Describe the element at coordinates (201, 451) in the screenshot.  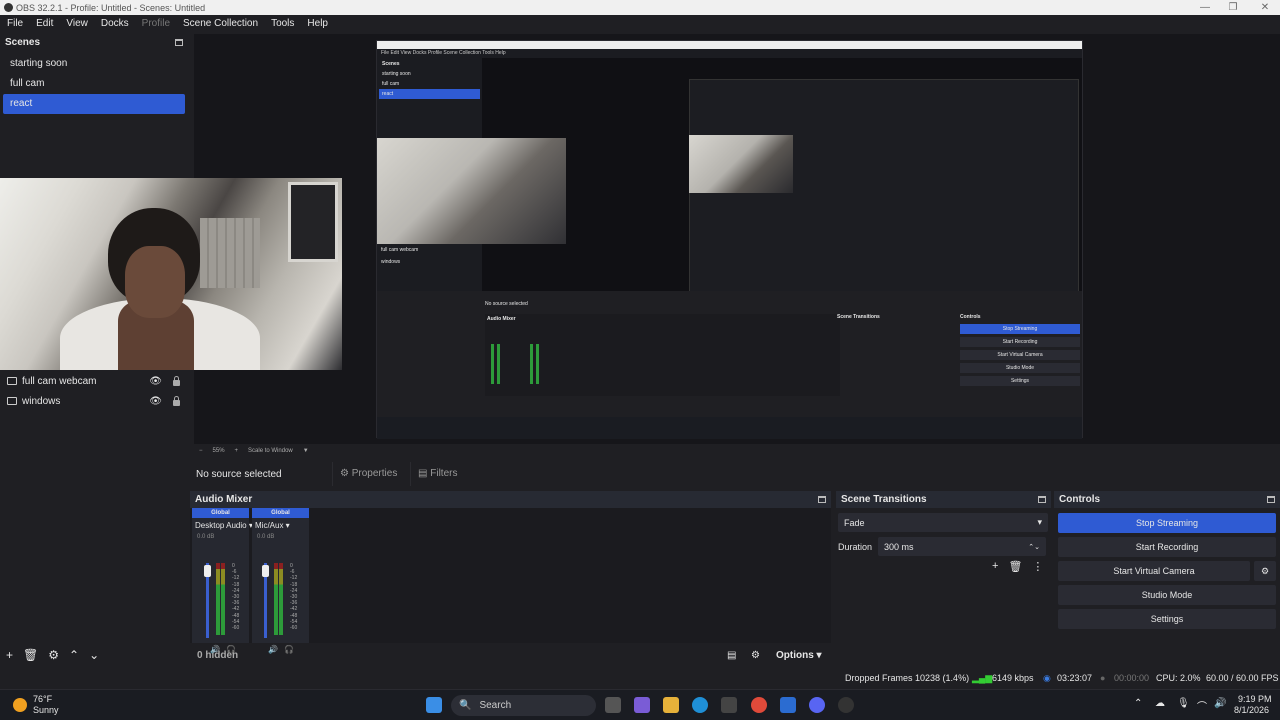
I see `zoom-out-icon: −` at that location.